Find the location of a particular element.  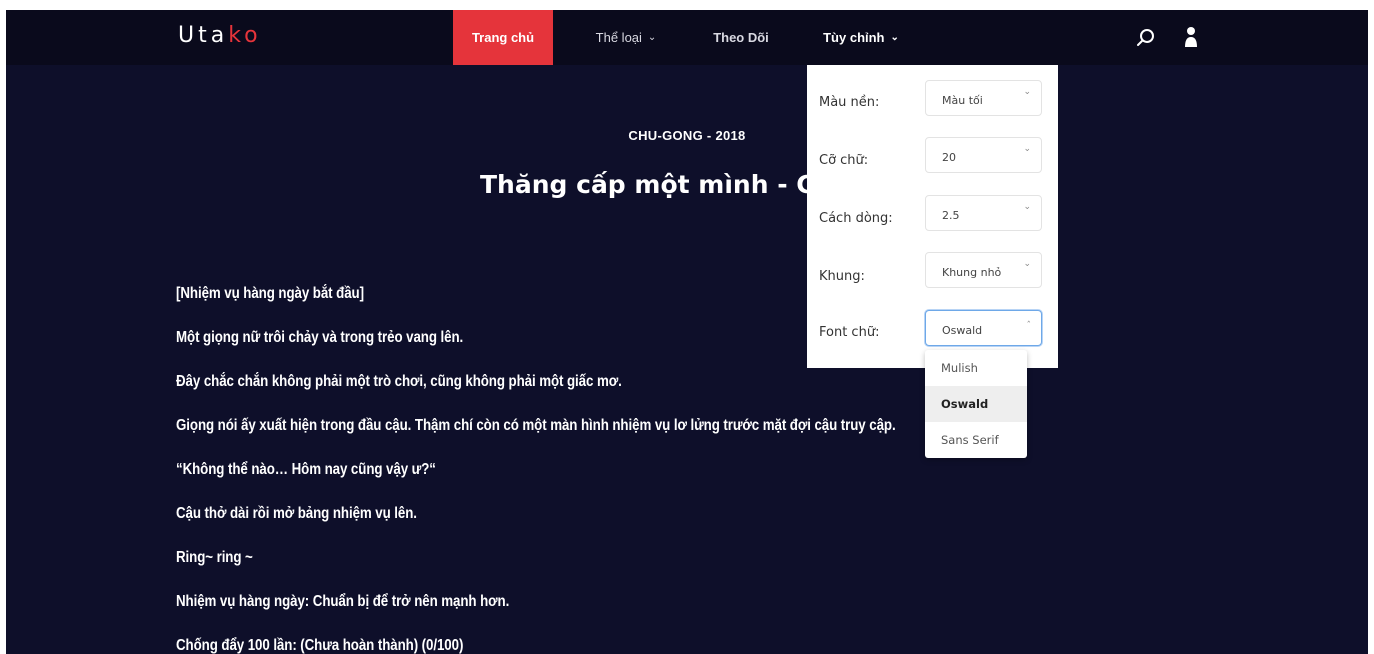

font-family-label: Font chữ: is located at coordinates (849, 332).